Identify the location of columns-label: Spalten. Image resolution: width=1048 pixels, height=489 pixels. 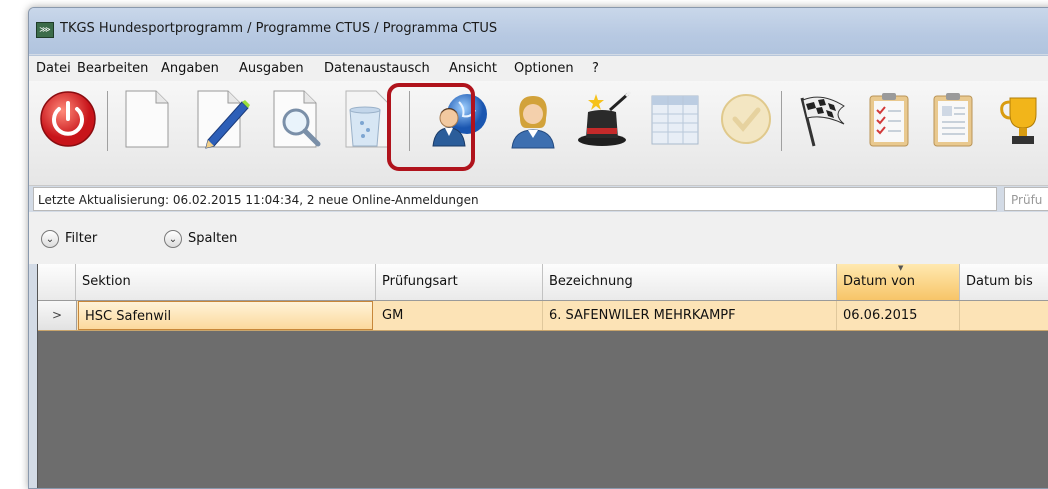
(212, 238).